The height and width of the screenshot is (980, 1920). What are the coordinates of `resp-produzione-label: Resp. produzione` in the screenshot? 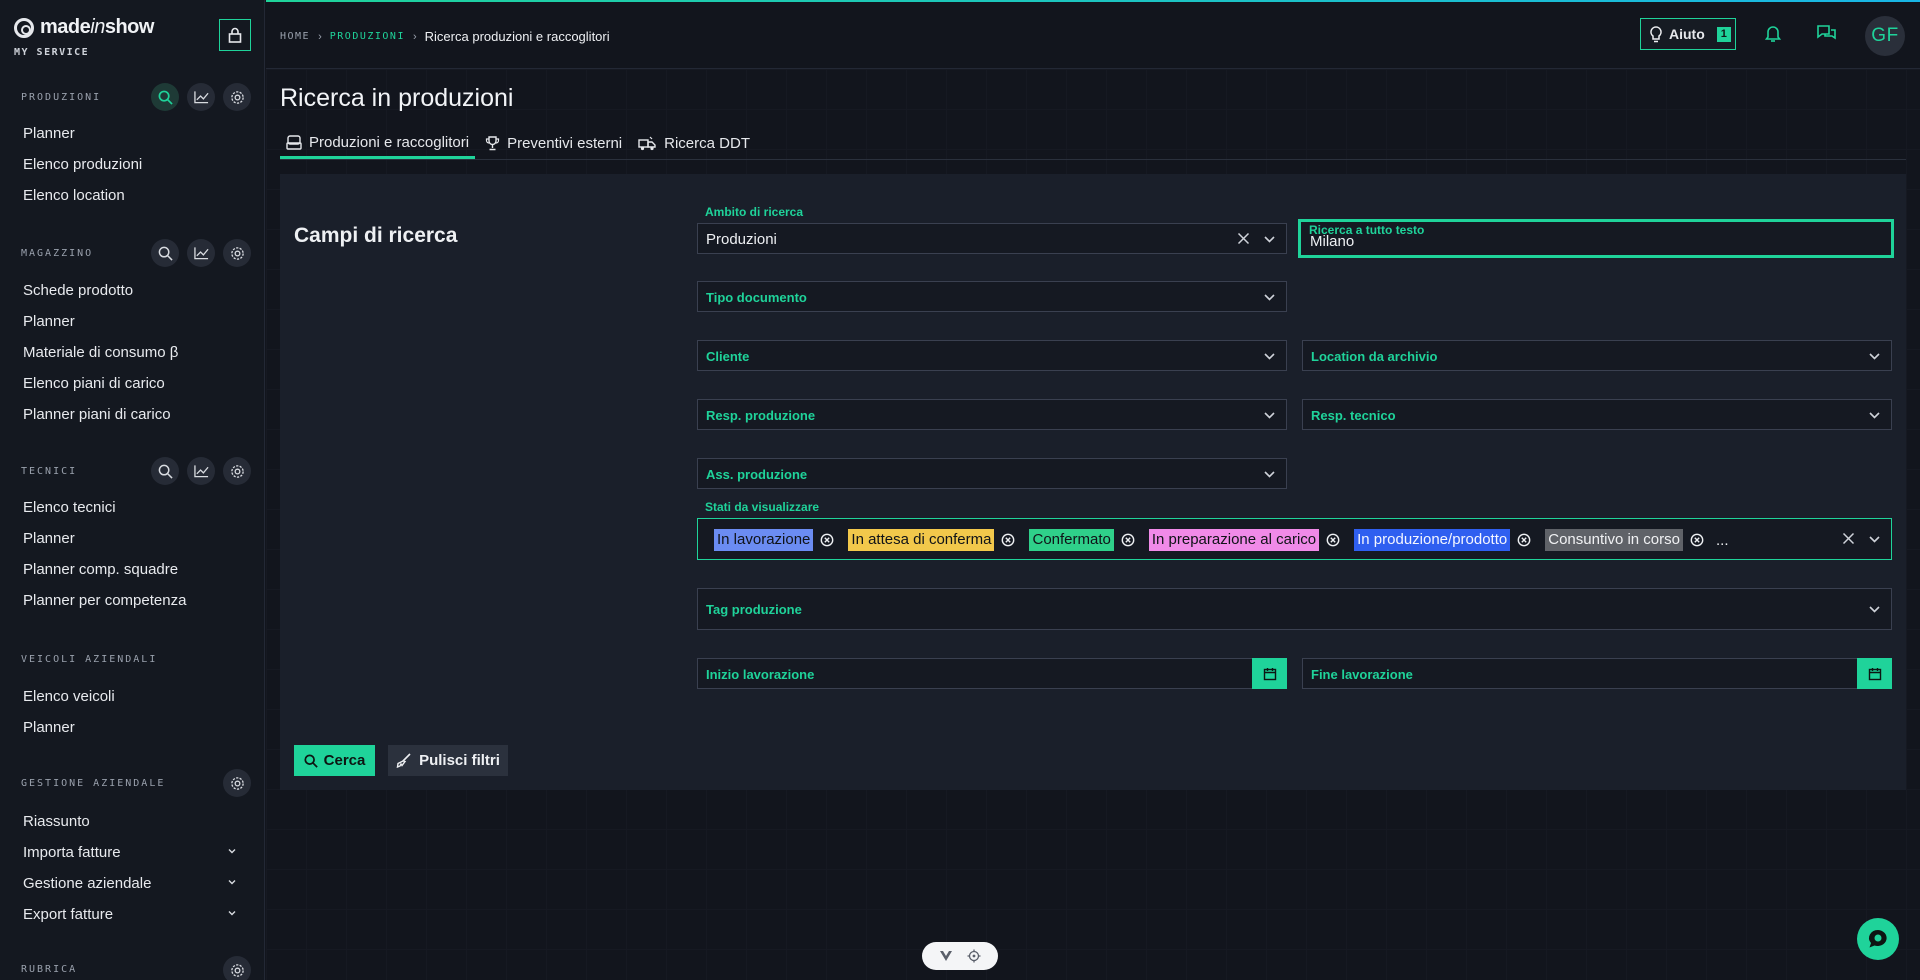 It's located at (761, 415).